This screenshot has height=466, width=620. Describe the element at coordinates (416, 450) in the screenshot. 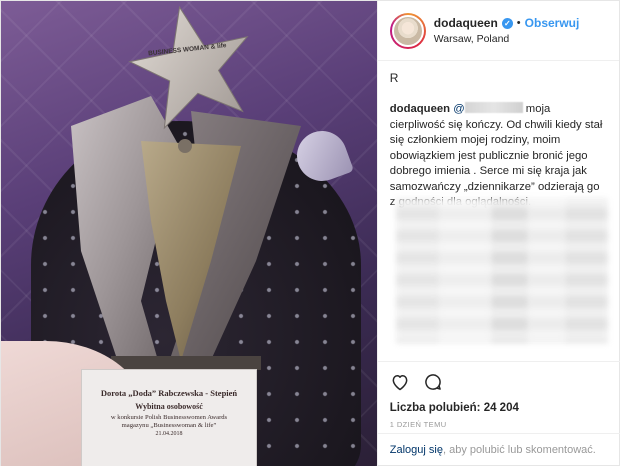

I see `login-link: Zaloguj się` at that location.